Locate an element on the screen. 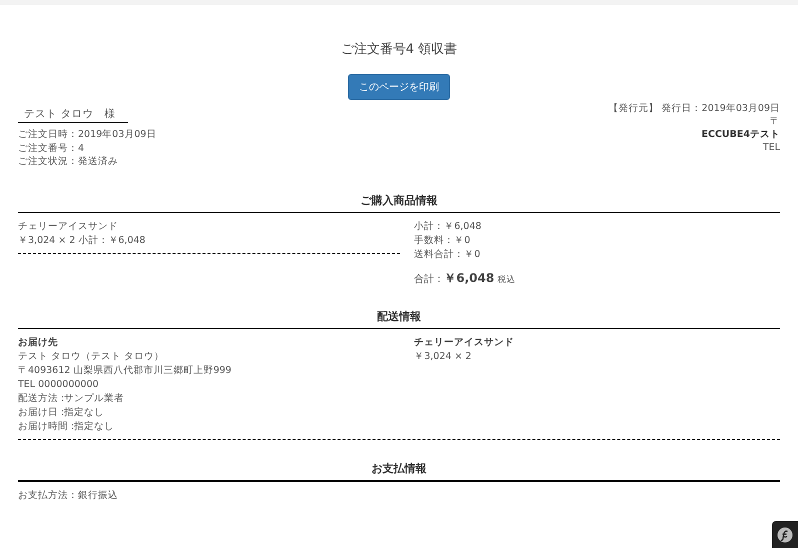 The height and width of the screenshot is (548, 798). total-amount: ￥6,048 is located at coordinates (469, 277).